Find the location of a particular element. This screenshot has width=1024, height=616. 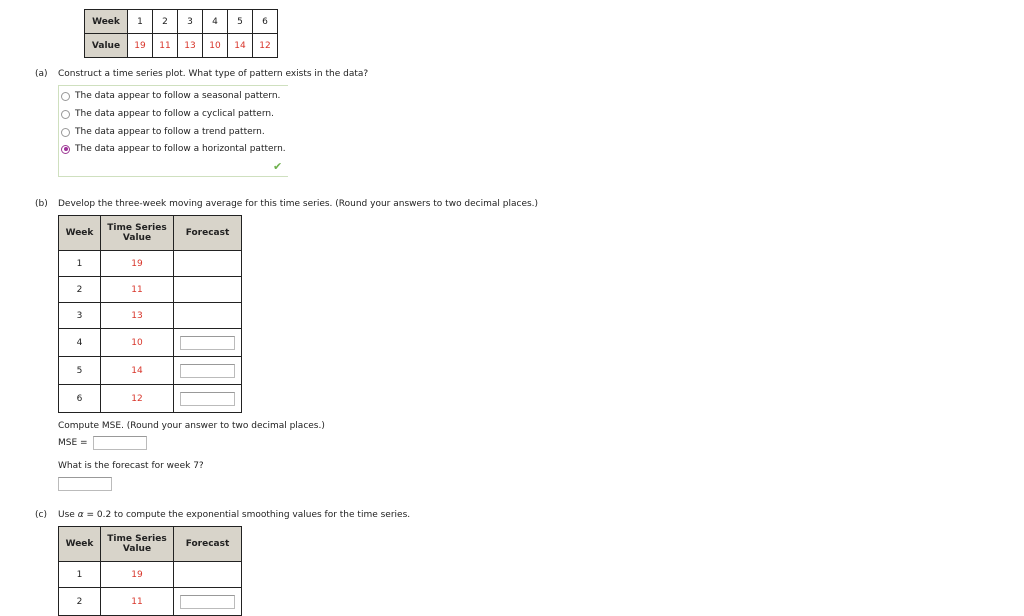

mse-label: MSE = is located at coordinates (73, 443).